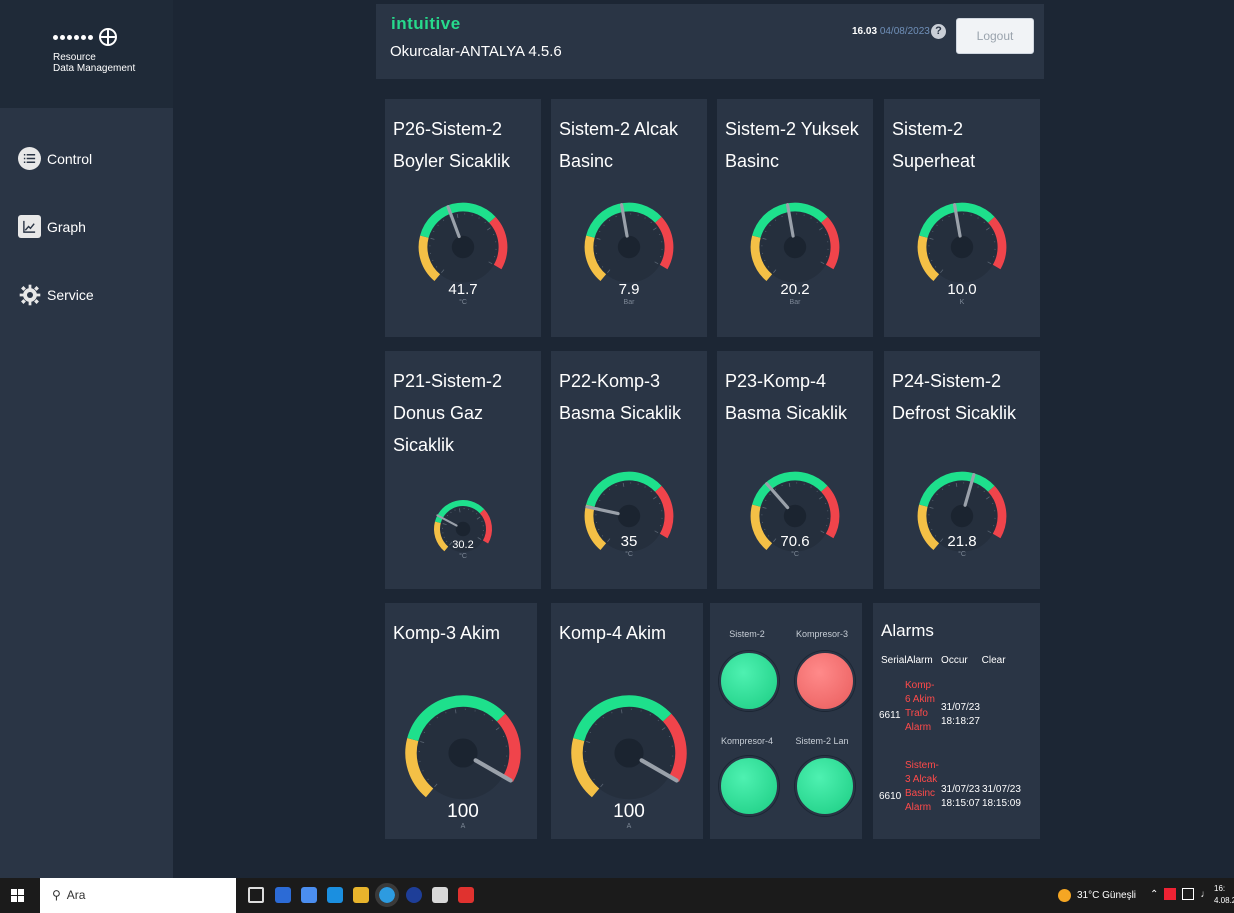  I want to click on sun-icon, so click(1064, 895).